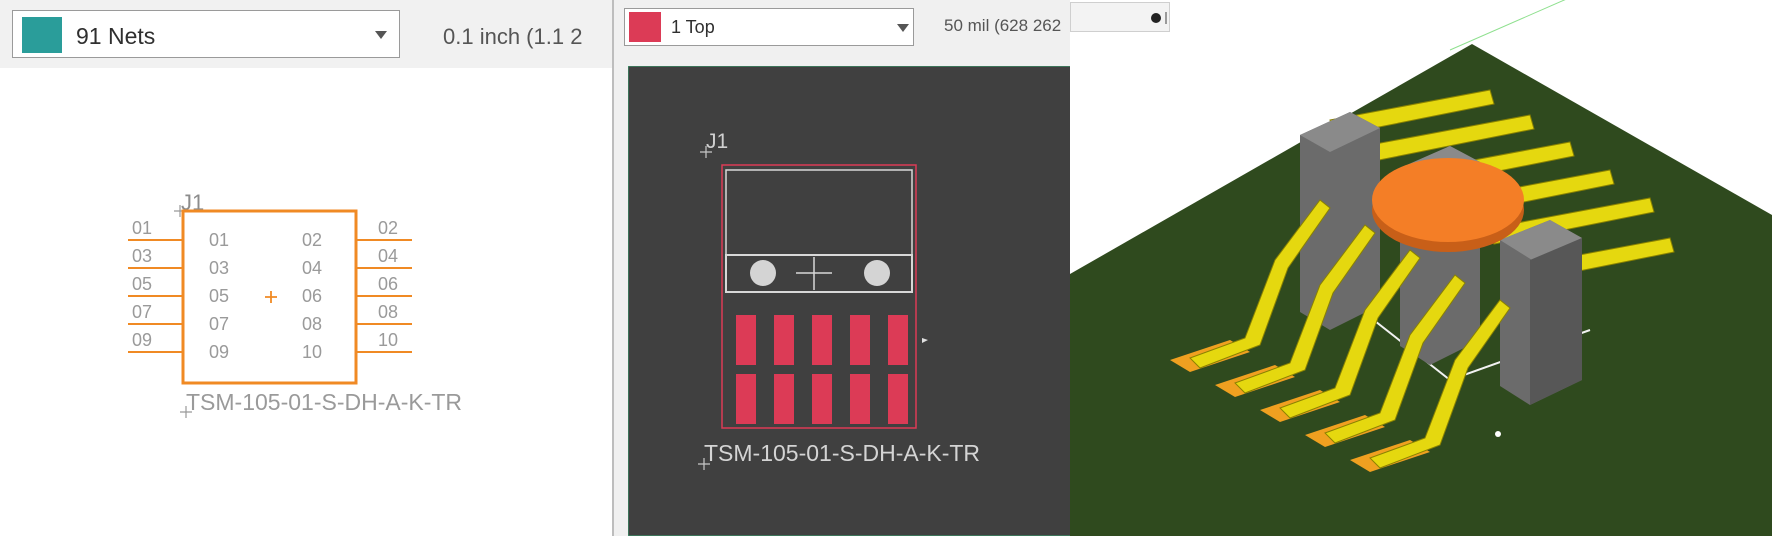  I want to click on layer-color-swatch, so click(645, 27).